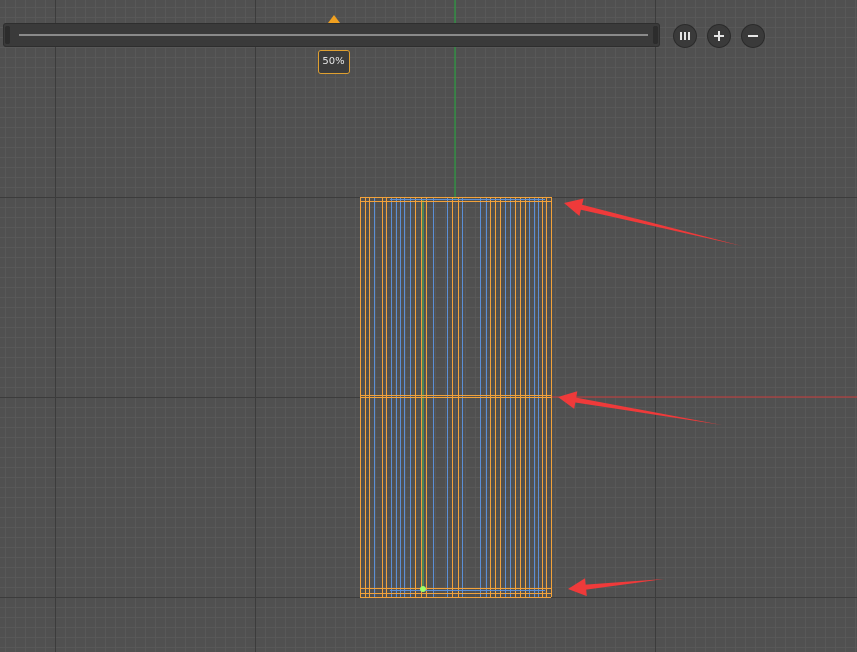  Describe the element at coordinates (640, 408) in the screenshot. I see `annotation-arrow` at that location.